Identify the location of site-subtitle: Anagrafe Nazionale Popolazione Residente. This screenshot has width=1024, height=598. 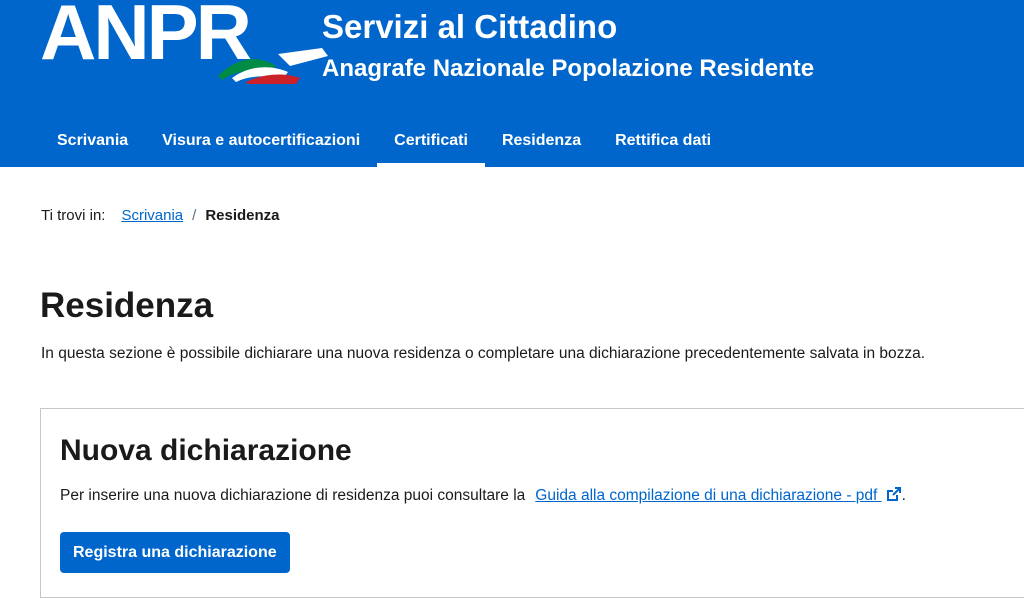
(568, 68).